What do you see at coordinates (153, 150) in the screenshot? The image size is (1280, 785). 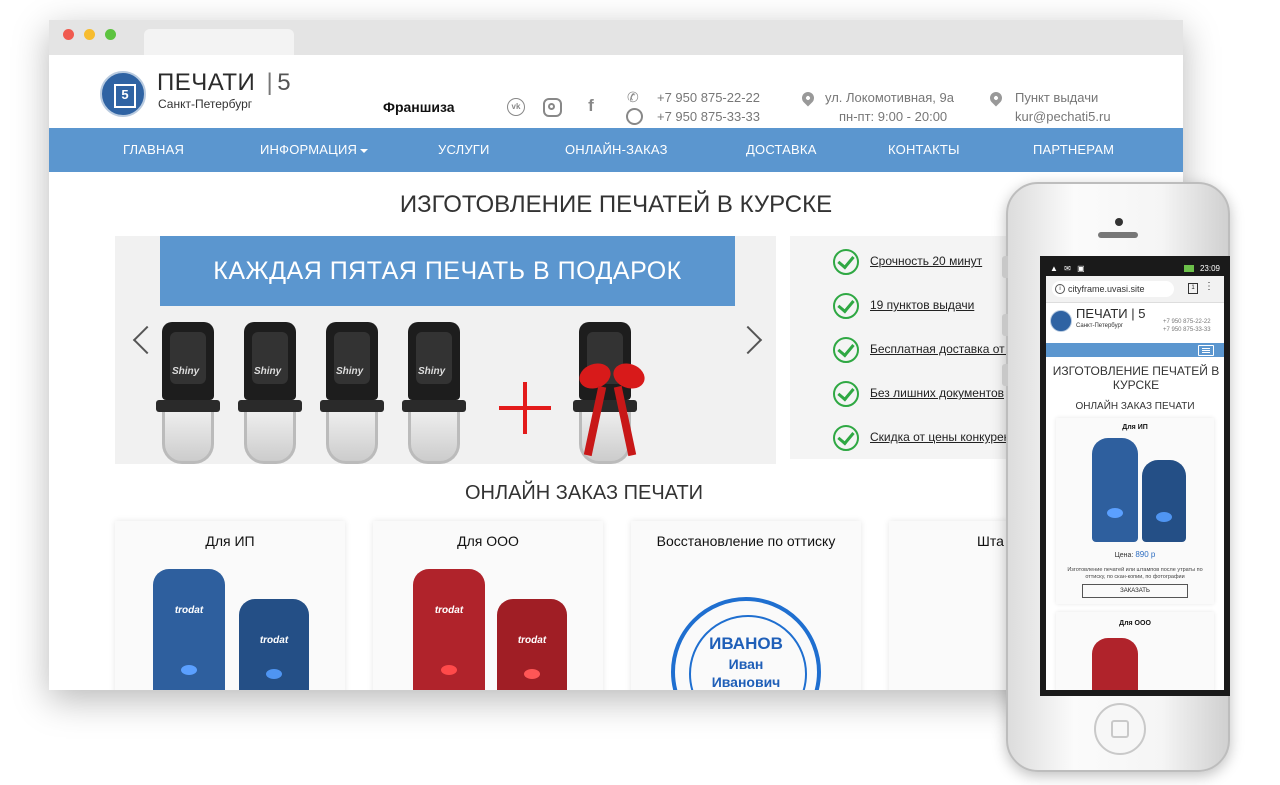 I see `nav-item-home: ГЛАВНАЯ` at bounding box center [153, 150].